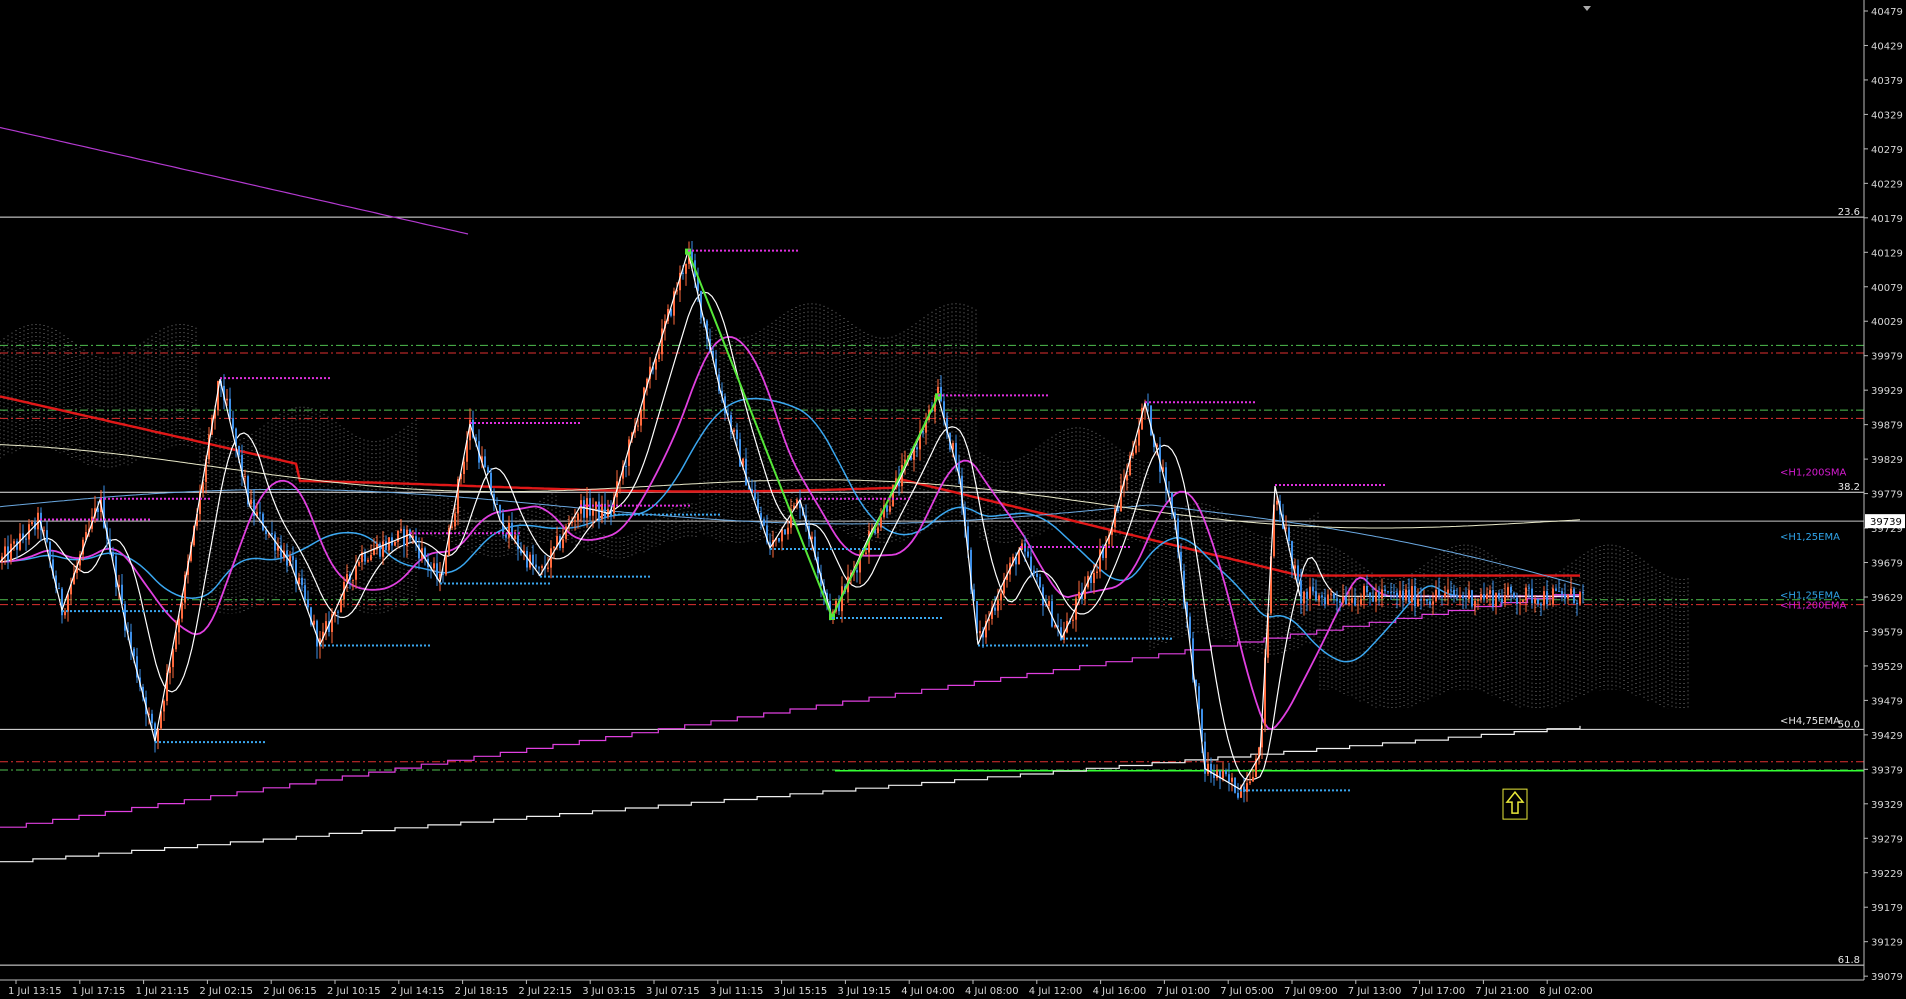  Describe the element at coordinates (673, 991) in the screenshot. I see `time-tick-label: 3 Jul 07:15` at that location.